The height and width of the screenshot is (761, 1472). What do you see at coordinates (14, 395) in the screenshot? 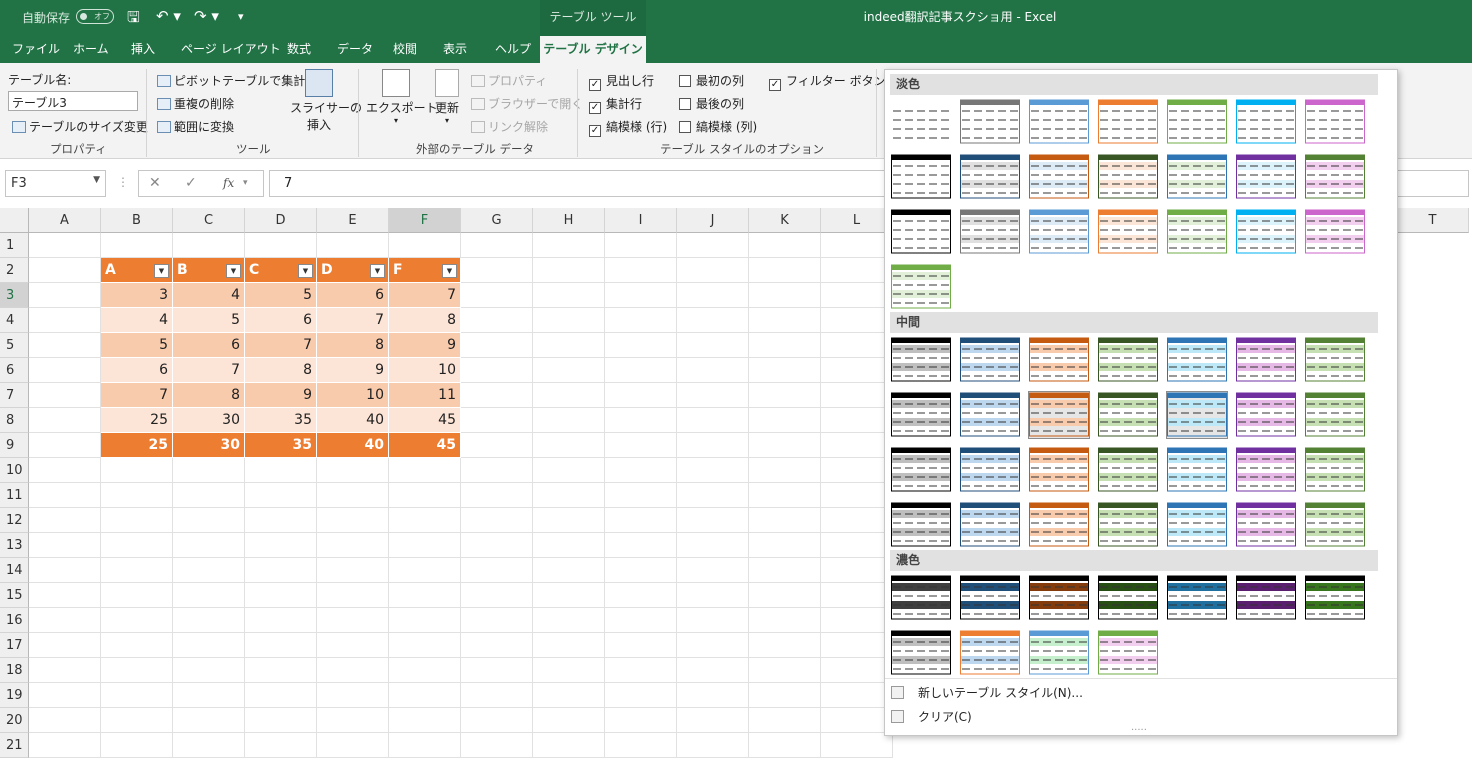
I see `row-header: 7` at bounding box center [14, 395].